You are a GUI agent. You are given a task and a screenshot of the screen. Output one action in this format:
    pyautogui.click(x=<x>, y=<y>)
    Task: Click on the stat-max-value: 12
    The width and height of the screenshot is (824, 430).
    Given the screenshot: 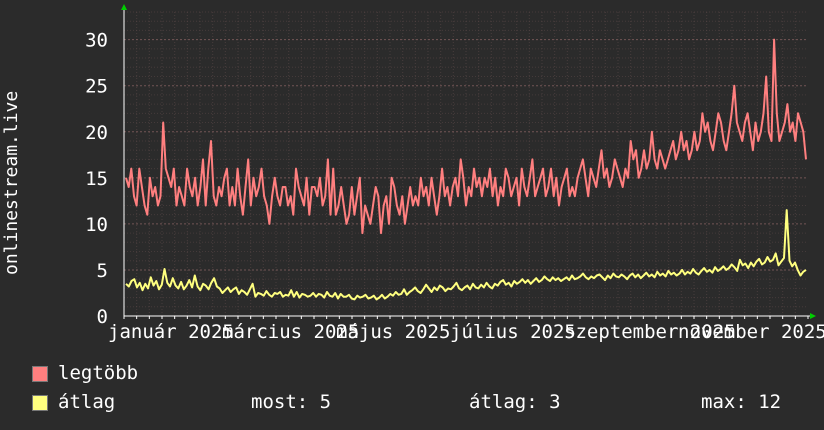 What is the action you would take?
    pyautogui.click(x=770, y=402)
    